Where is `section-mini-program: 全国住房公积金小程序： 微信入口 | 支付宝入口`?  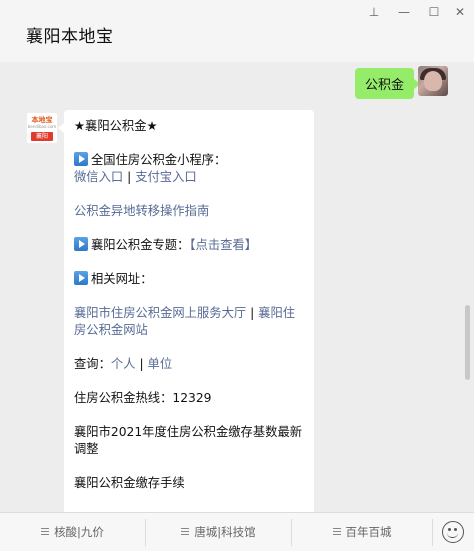
section-mini-program: 全国住房公积金小程序： 微信入口 | 支付宝入口 is located at coordinates (189, 169).